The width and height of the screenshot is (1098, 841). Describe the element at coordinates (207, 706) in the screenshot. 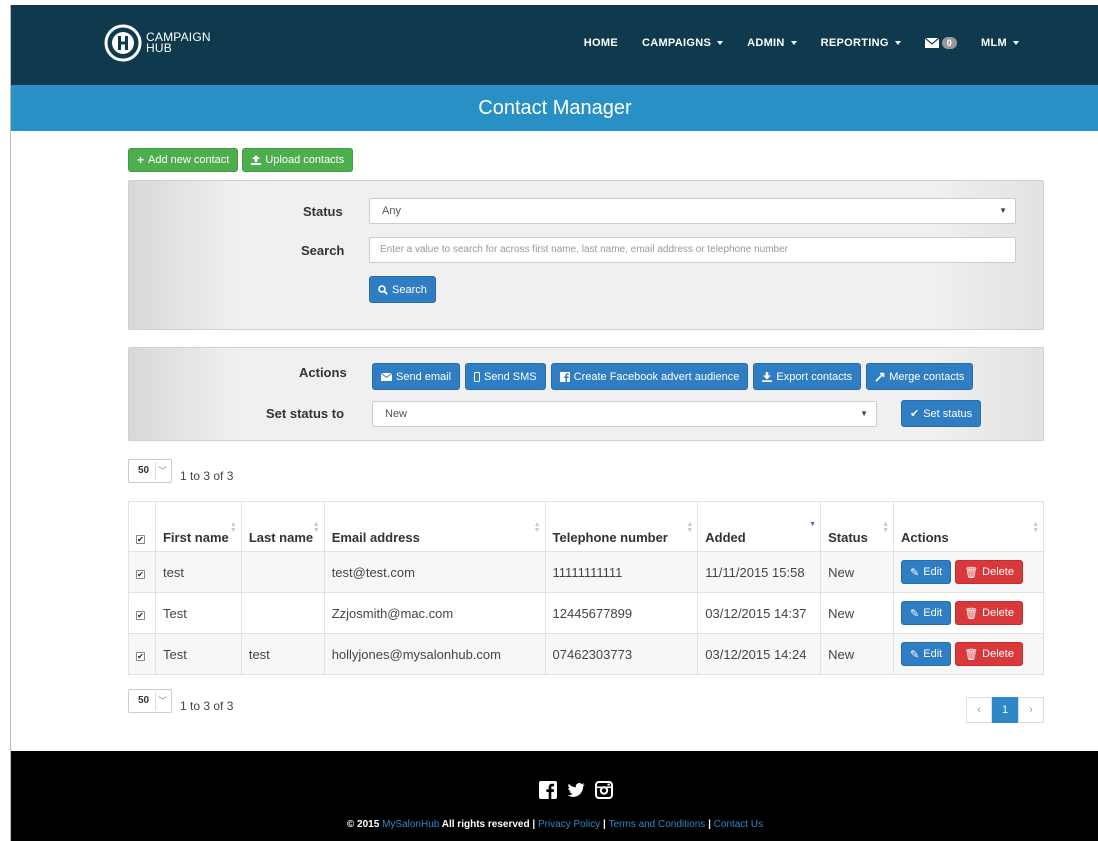

I see `record-range: 1 to 3 of 3` at that location.